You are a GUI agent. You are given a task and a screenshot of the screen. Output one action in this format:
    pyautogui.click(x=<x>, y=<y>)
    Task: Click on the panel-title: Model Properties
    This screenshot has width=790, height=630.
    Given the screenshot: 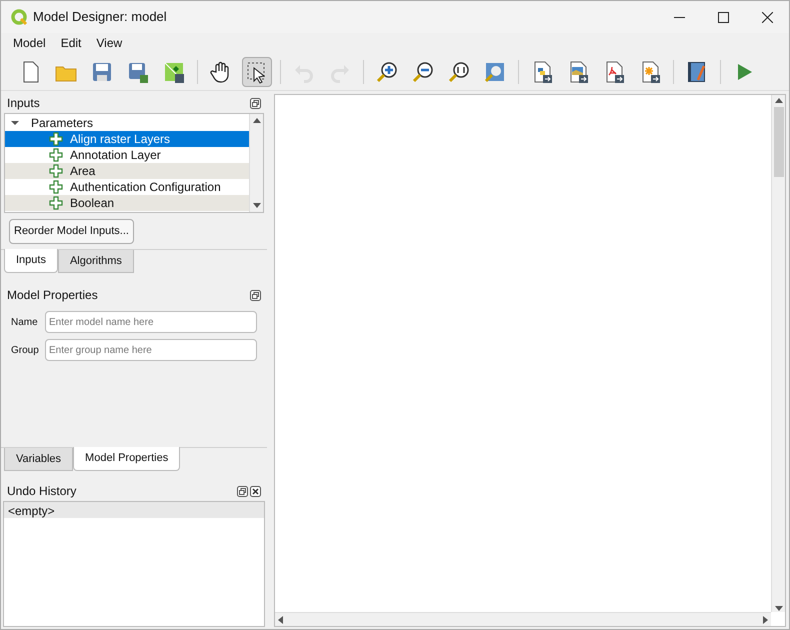 What is the action you would take?
    pyautogui.click(x=52, y=295)
    